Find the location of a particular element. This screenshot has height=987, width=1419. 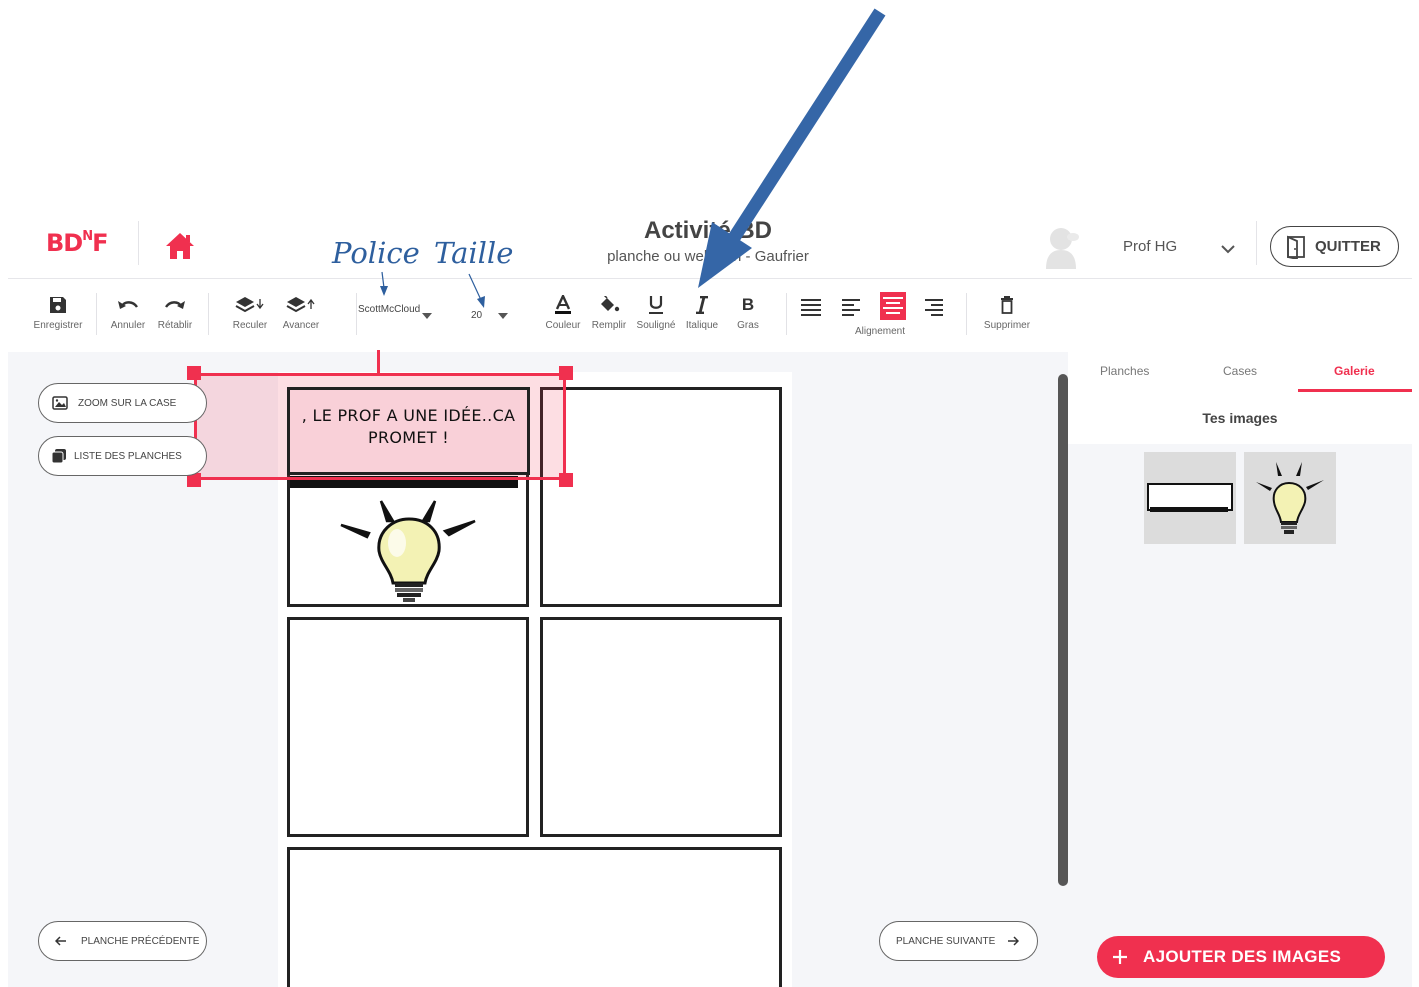

align-right-icon is located at coordinates (933, 308).